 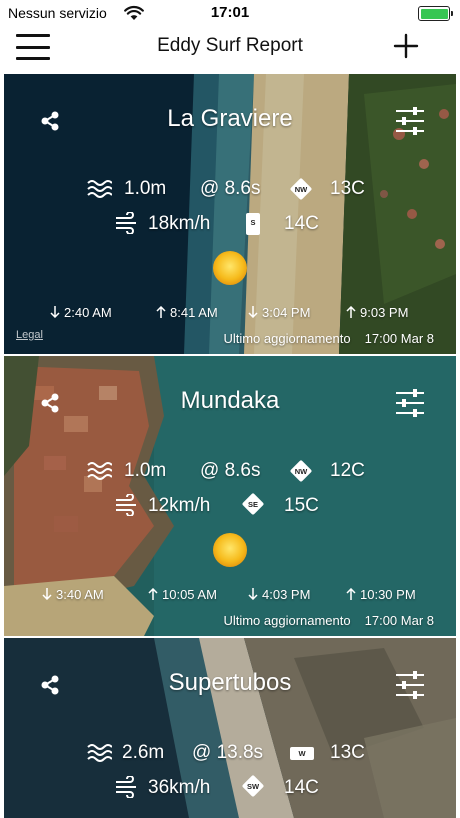 I want to click on battery-icon, so click(x=435, y=13).